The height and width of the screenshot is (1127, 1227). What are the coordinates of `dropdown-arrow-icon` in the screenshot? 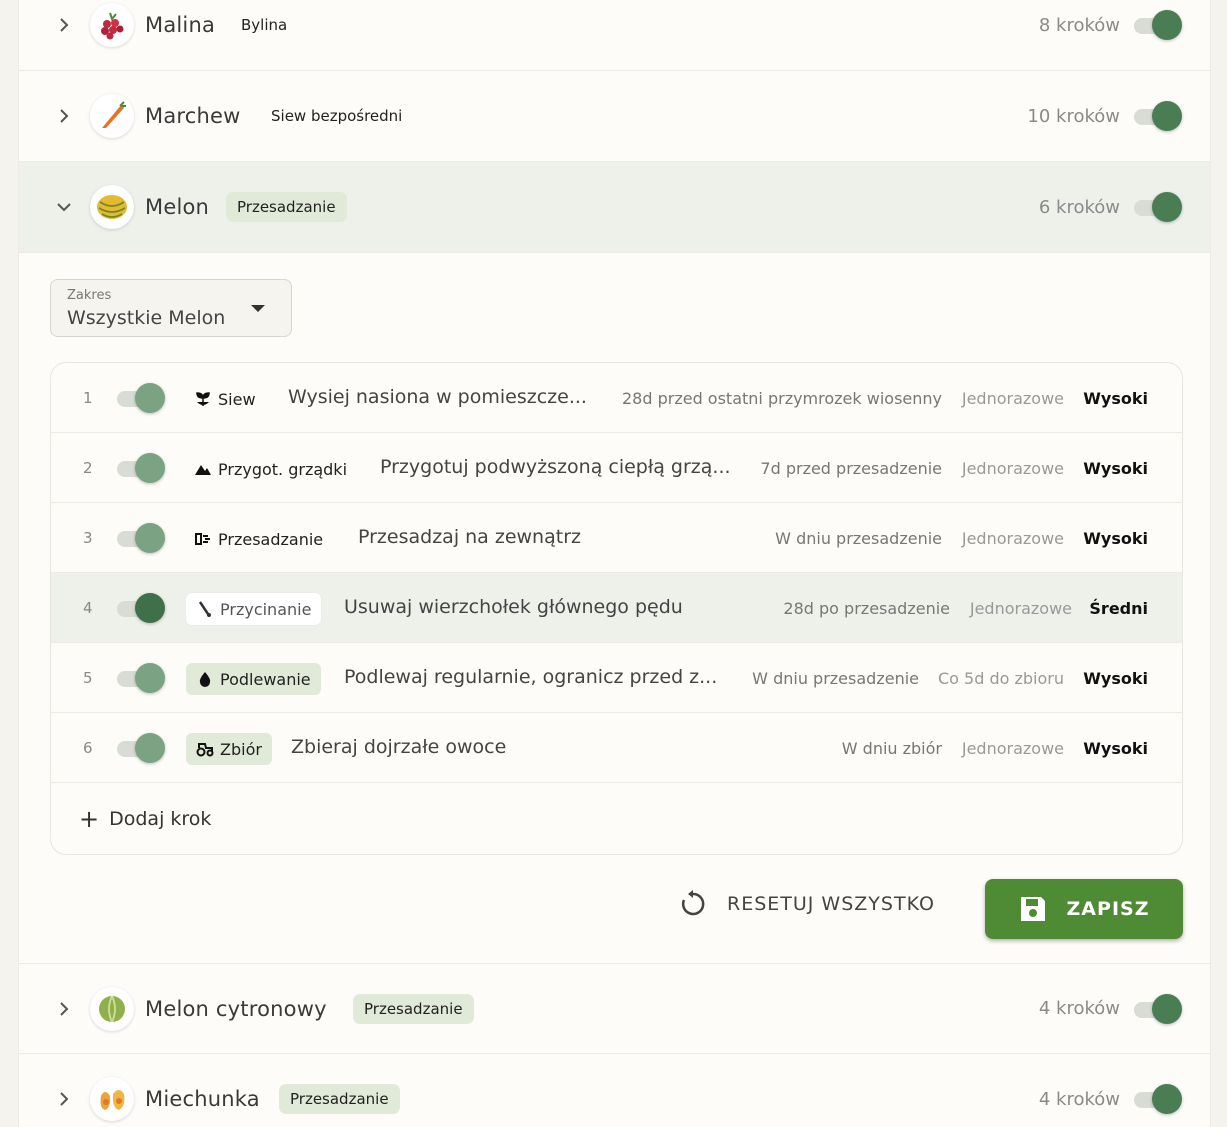 It's located at (258, 308).